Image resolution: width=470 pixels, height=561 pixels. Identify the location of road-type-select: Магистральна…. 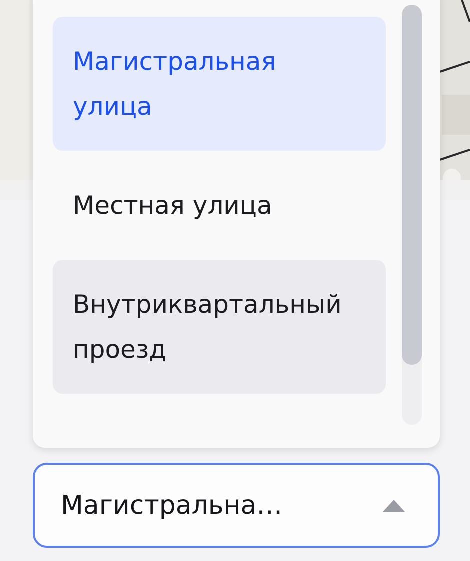
(236, 505).